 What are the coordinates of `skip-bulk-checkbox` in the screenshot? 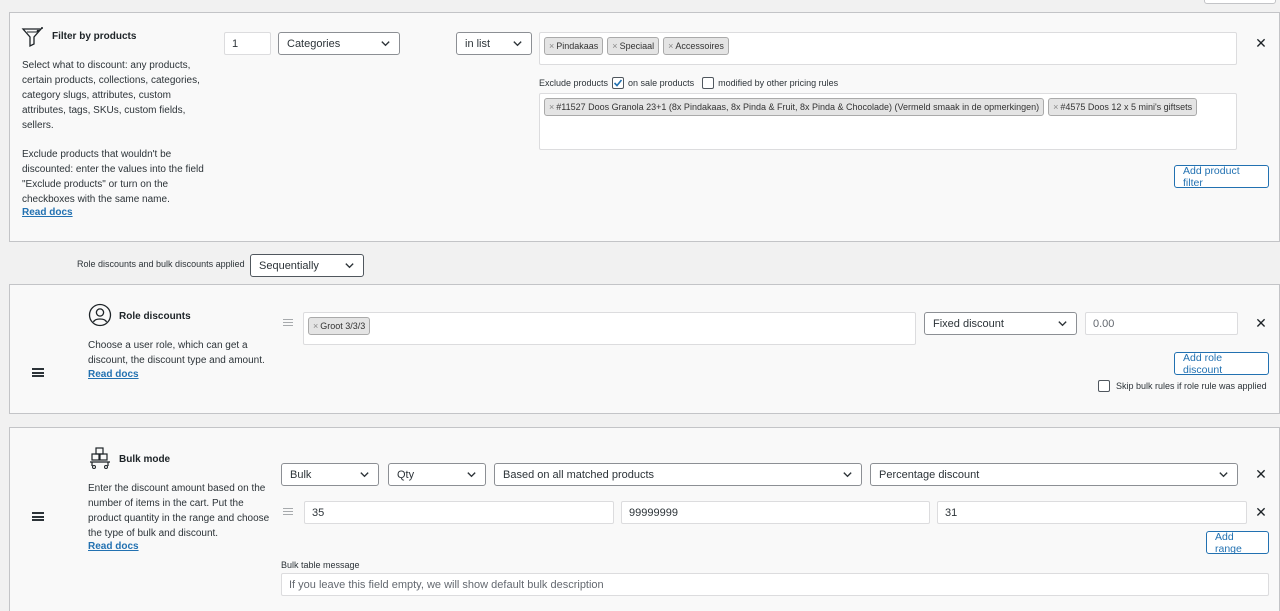 It's located at (1104, 386).